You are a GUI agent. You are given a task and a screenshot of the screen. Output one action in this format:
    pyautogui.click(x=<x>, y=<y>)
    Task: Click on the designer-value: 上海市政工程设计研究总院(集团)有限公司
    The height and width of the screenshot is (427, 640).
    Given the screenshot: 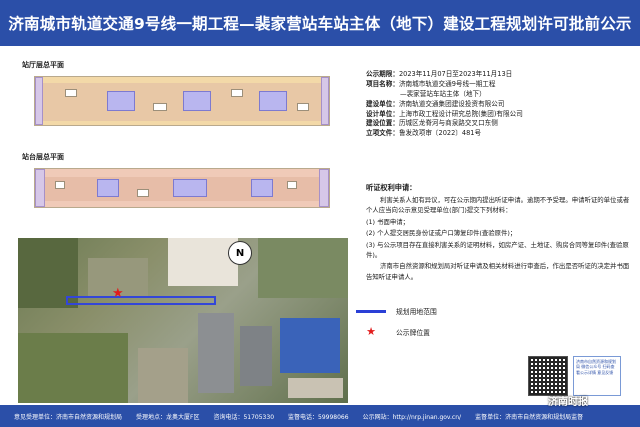 What is the action you would take?
    pyautogui.click(x=460, y=113)
    